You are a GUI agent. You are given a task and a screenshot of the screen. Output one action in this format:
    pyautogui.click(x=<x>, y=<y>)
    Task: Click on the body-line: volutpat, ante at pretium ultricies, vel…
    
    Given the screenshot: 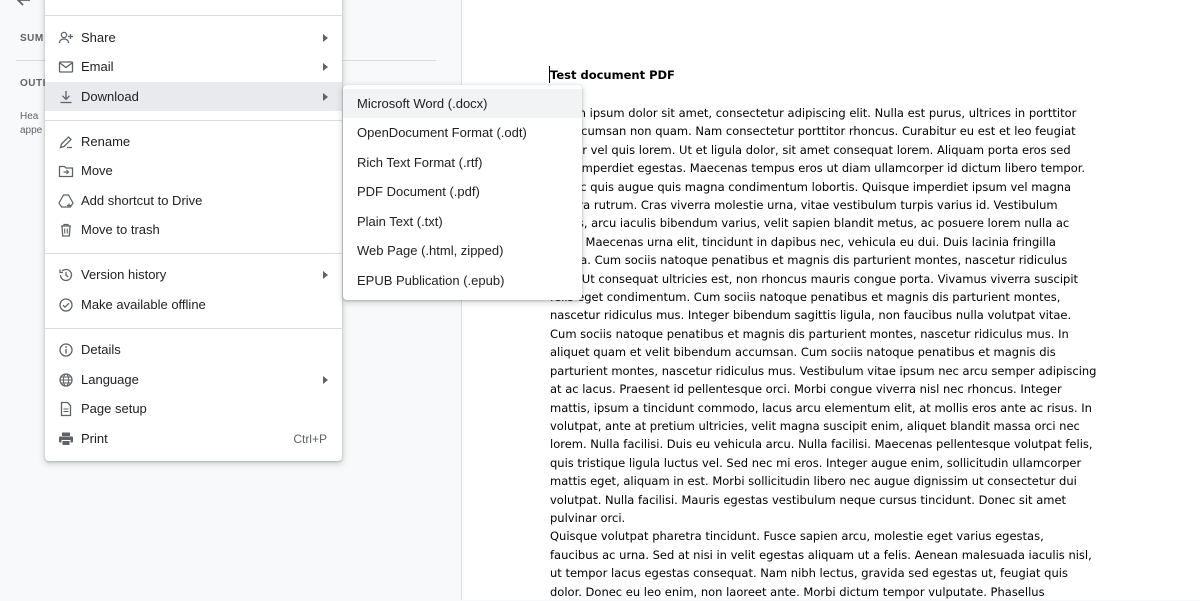 What is the action you would take?
    pyautogui.click(x=815, y=425)
    